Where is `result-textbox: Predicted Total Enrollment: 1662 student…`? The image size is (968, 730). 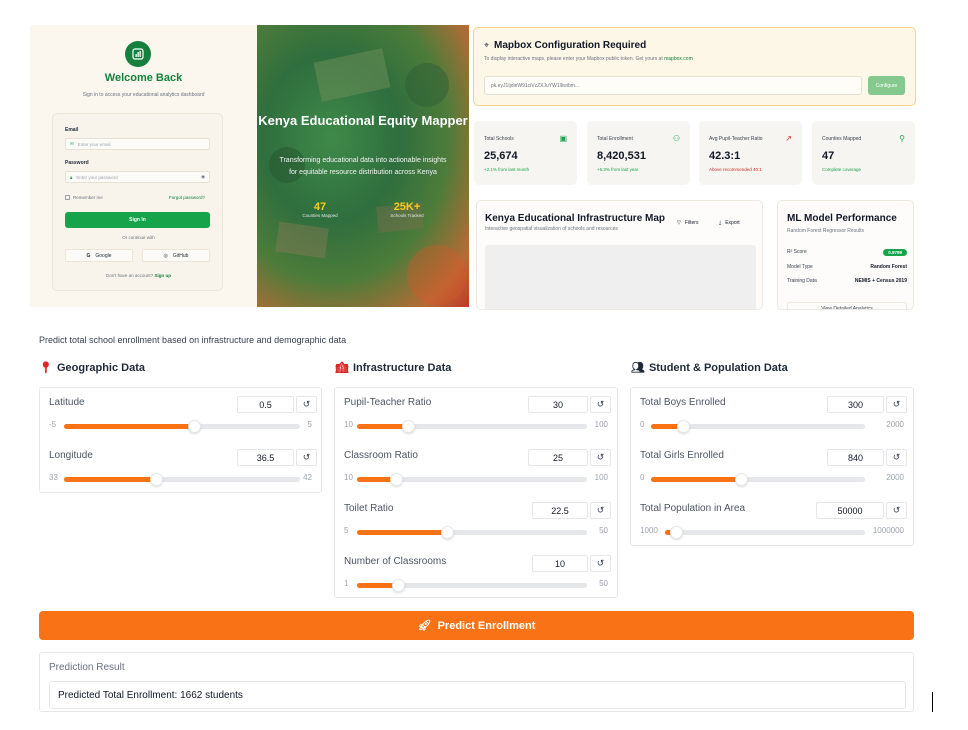
result-textbox: Predicted Total Enrollment: 1662 student… is located at coordinates (477, 695).